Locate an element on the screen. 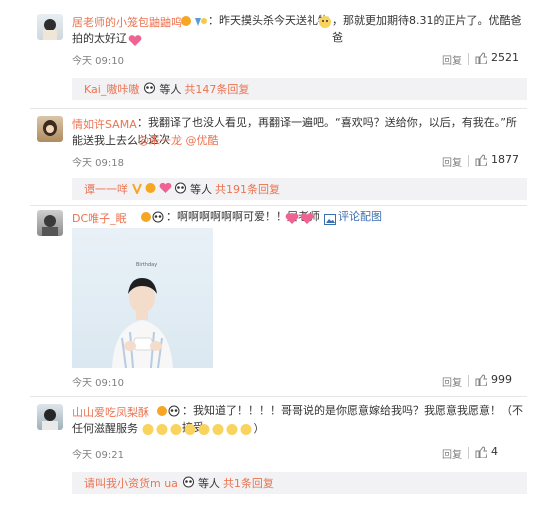 Image resolution: width=550 pixels, height=513 pixels. like-button: 1877 is located at coordinates (497, 159).